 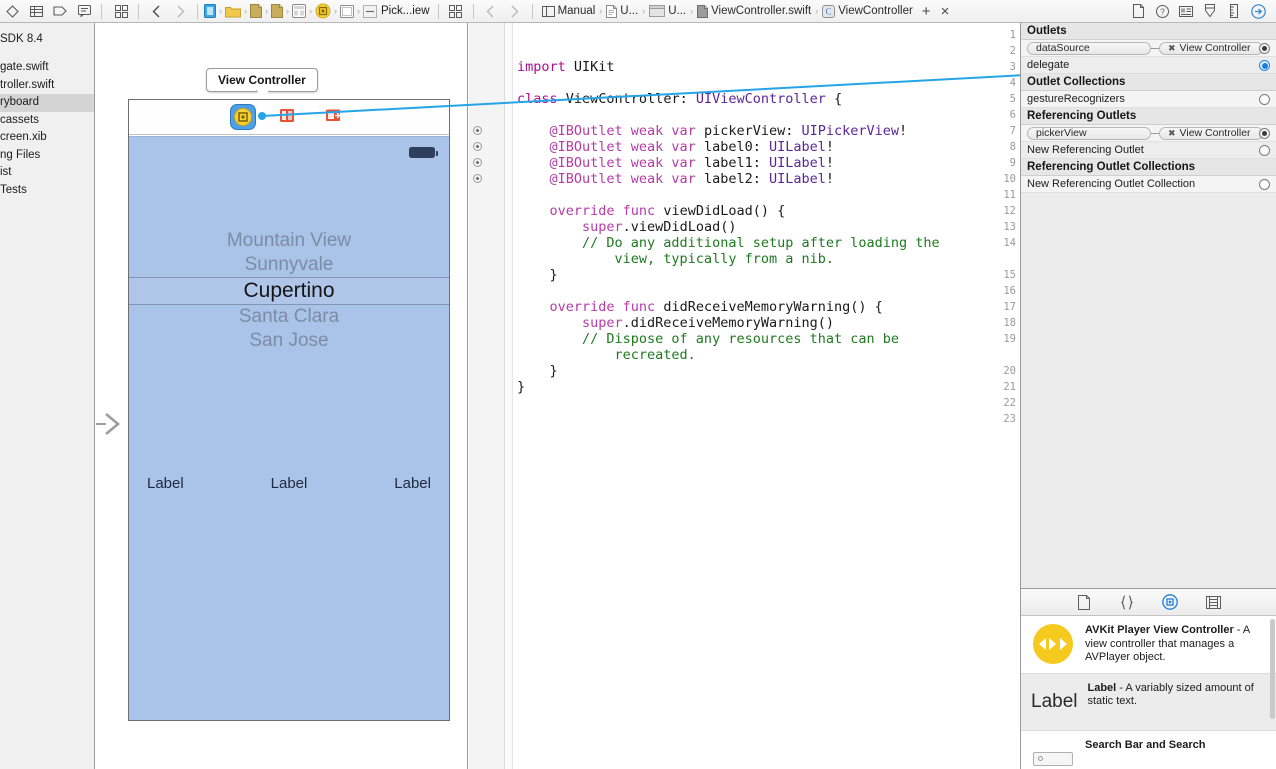 What do you see at coordinates (180, 11) in the screenshot?
I see `forward-button` at bounding box center [180, 11].